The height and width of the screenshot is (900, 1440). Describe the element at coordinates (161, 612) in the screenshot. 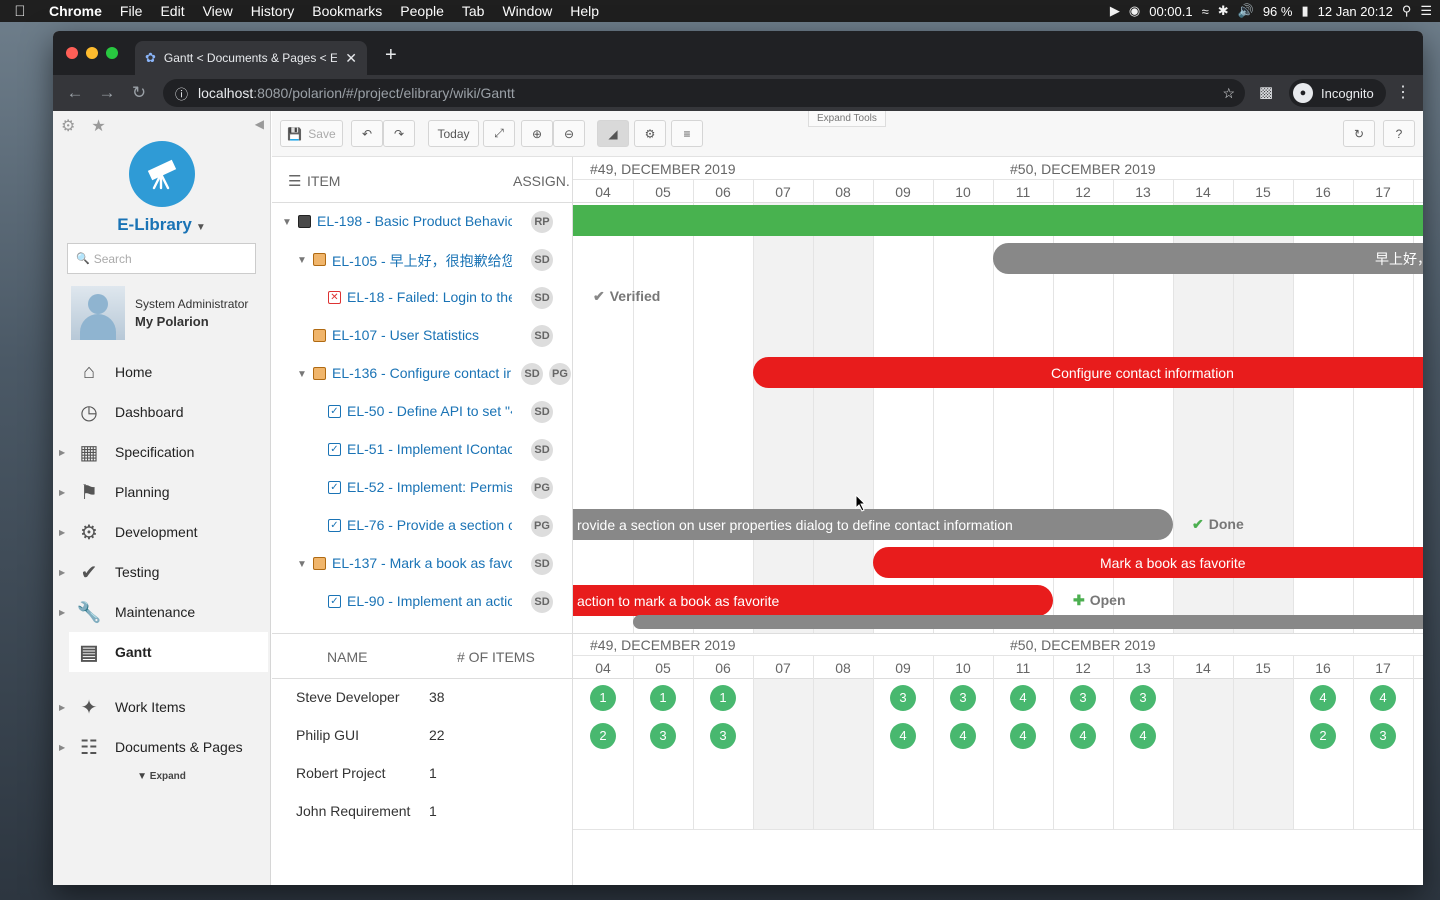

I see `sidebar-item-maintenance: ▶ 🔧 Maintenance` at that location.